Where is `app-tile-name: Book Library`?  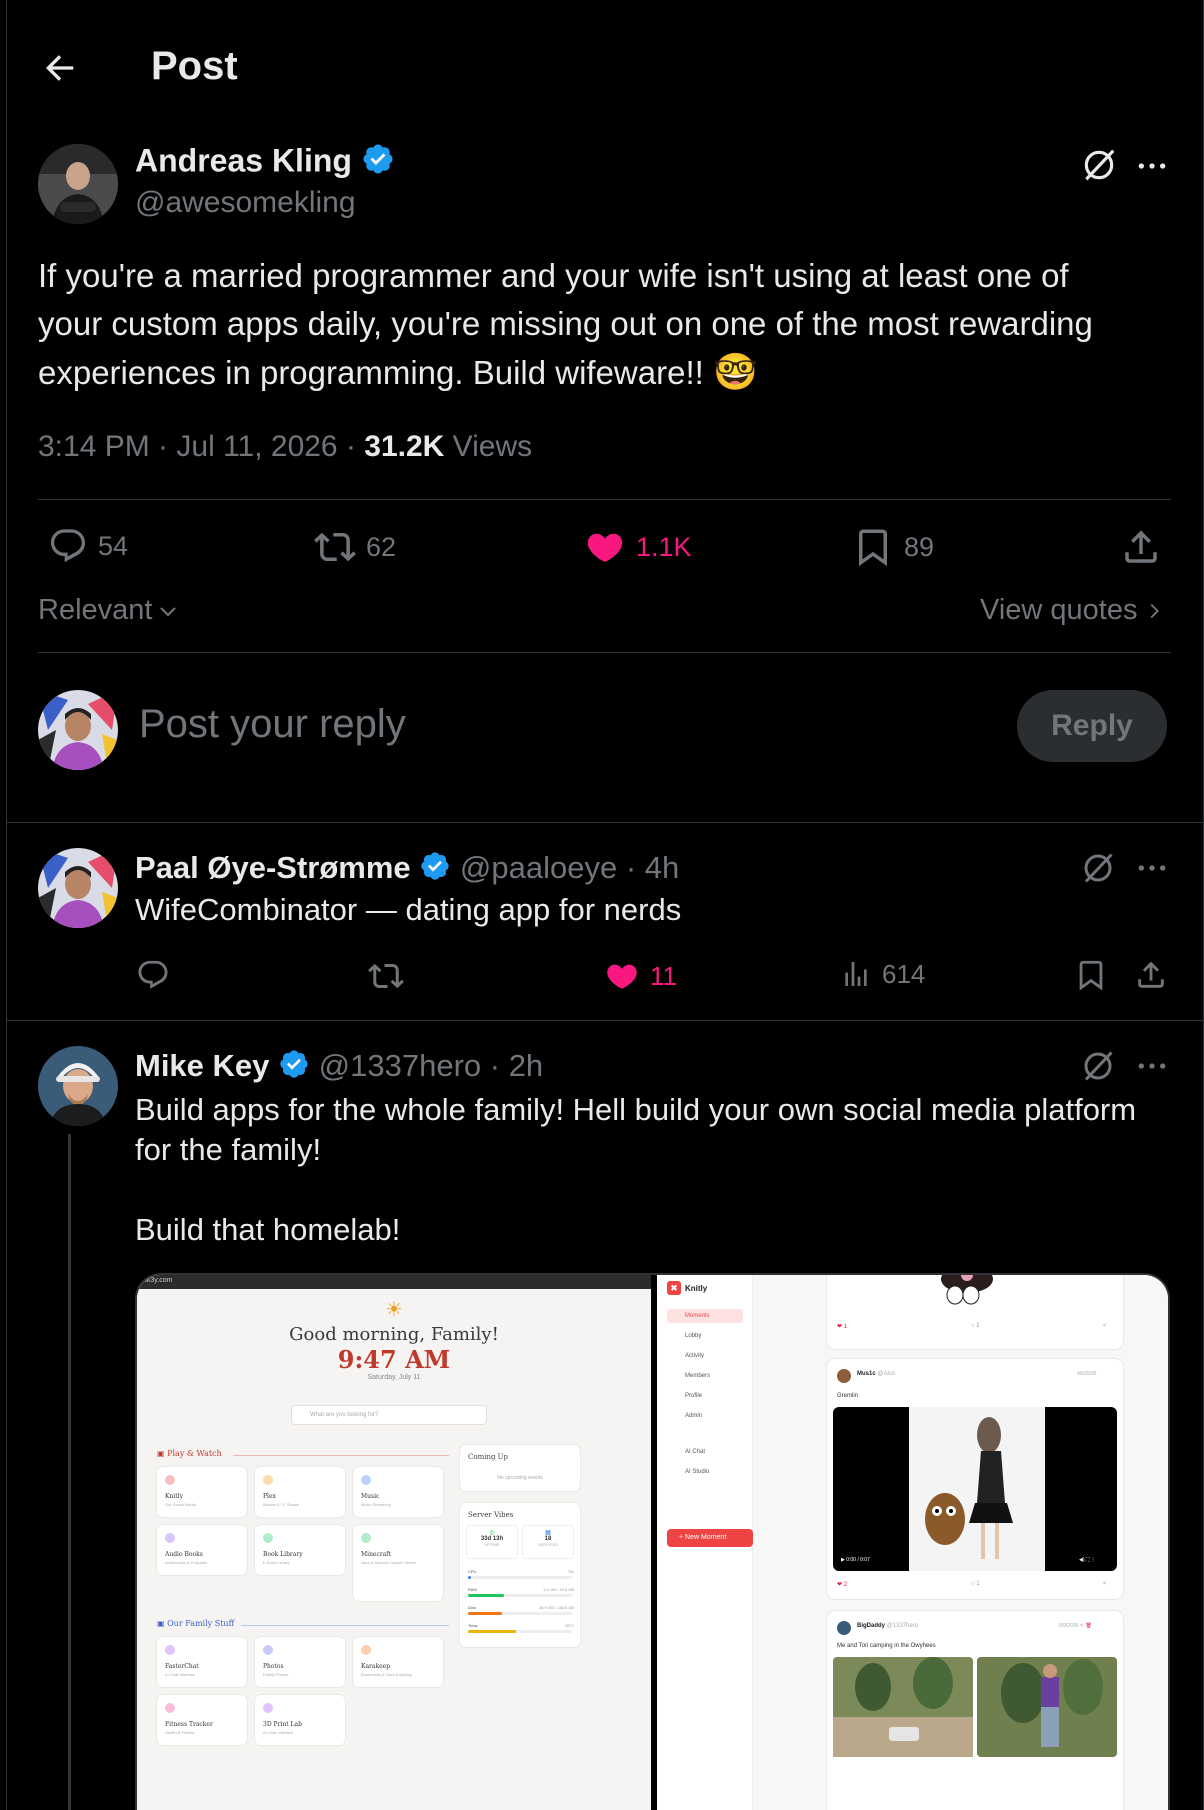
app-tile-name: Book Library is located at coordinates (283, 1554).